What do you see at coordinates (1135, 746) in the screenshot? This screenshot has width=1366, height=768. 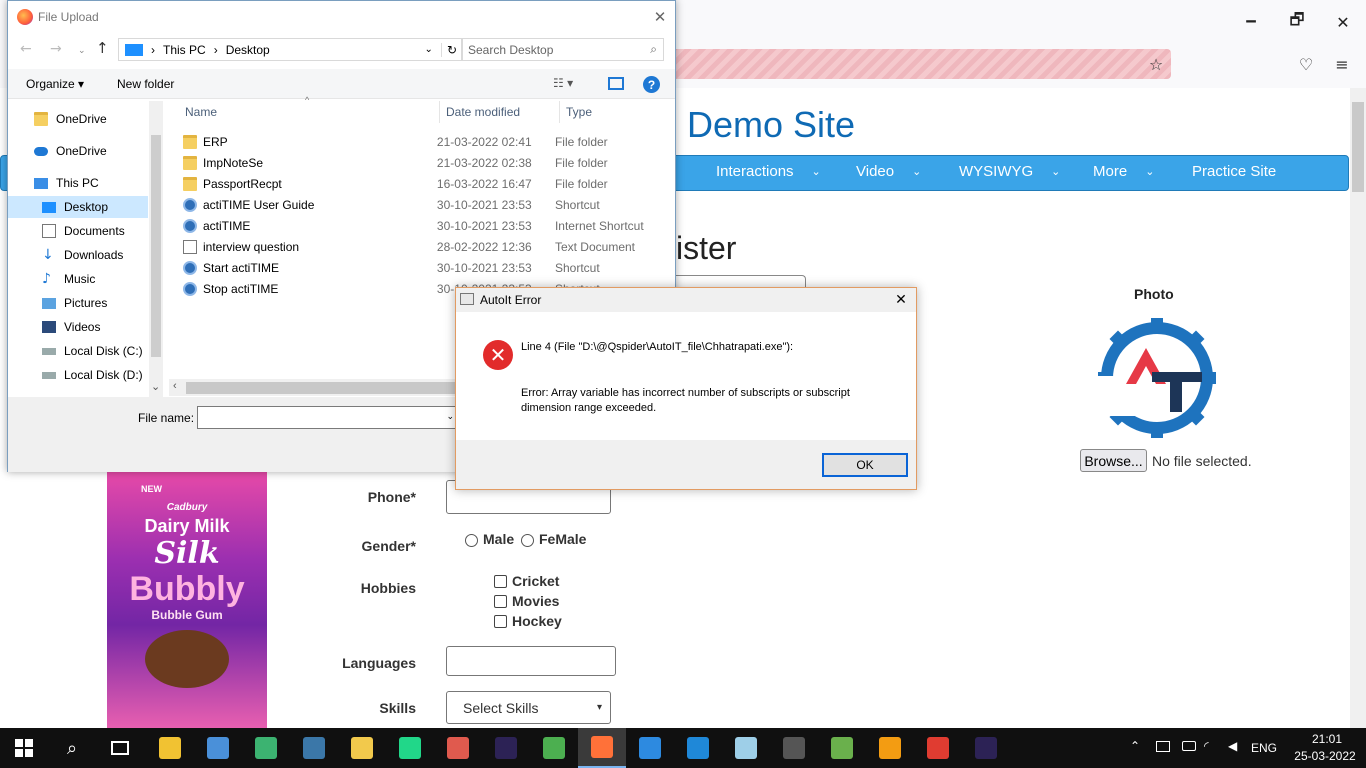 I see `tray-chevron-up-icon: ⌃` at bounding box center [1135, 746].